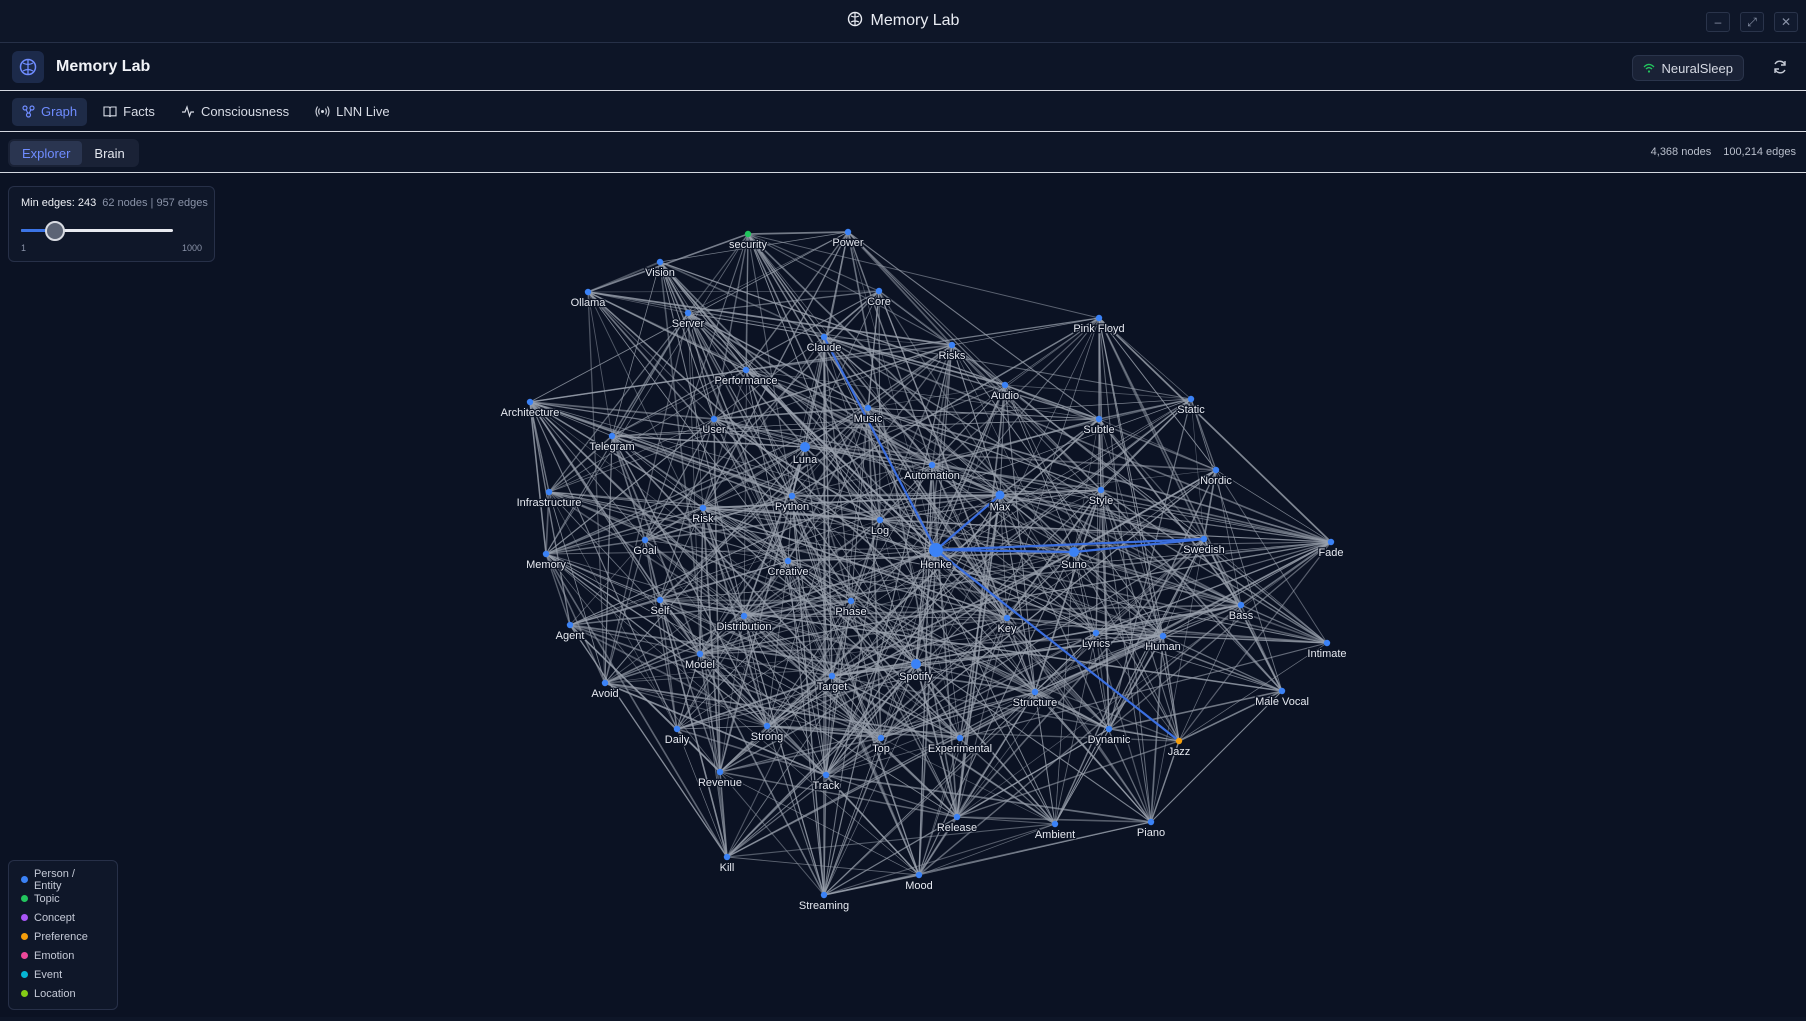  I want to click on node-label: security, so click(748, 245).